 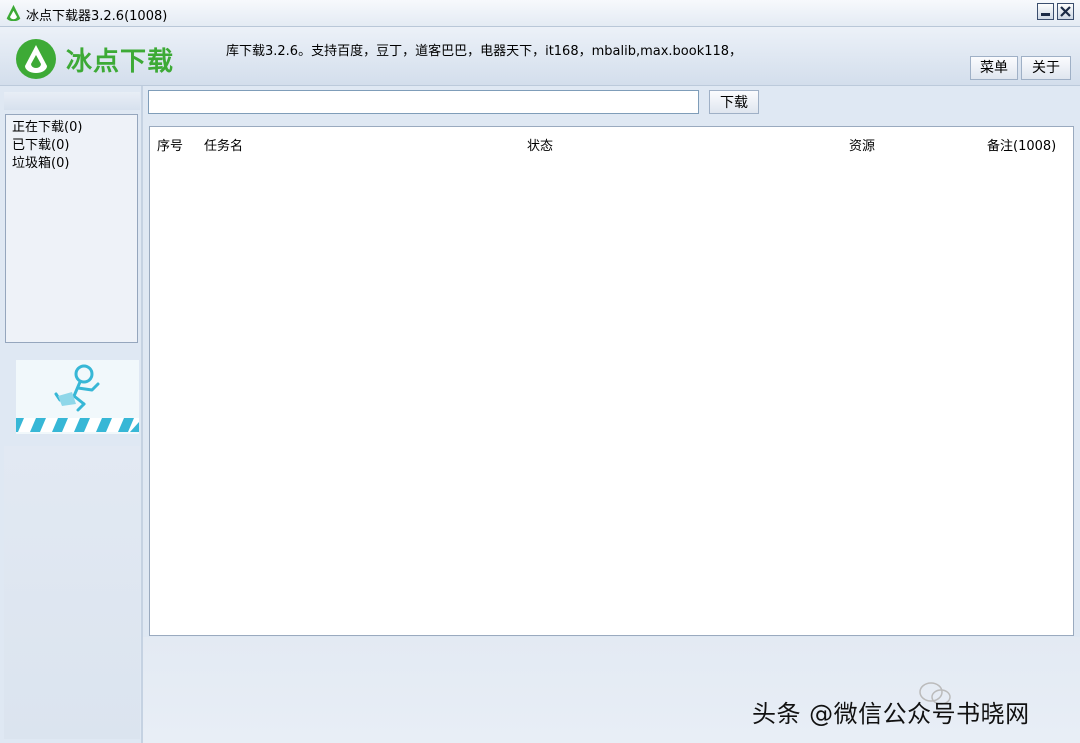 I want to click on logo-icon, so click(x=36, y=59).